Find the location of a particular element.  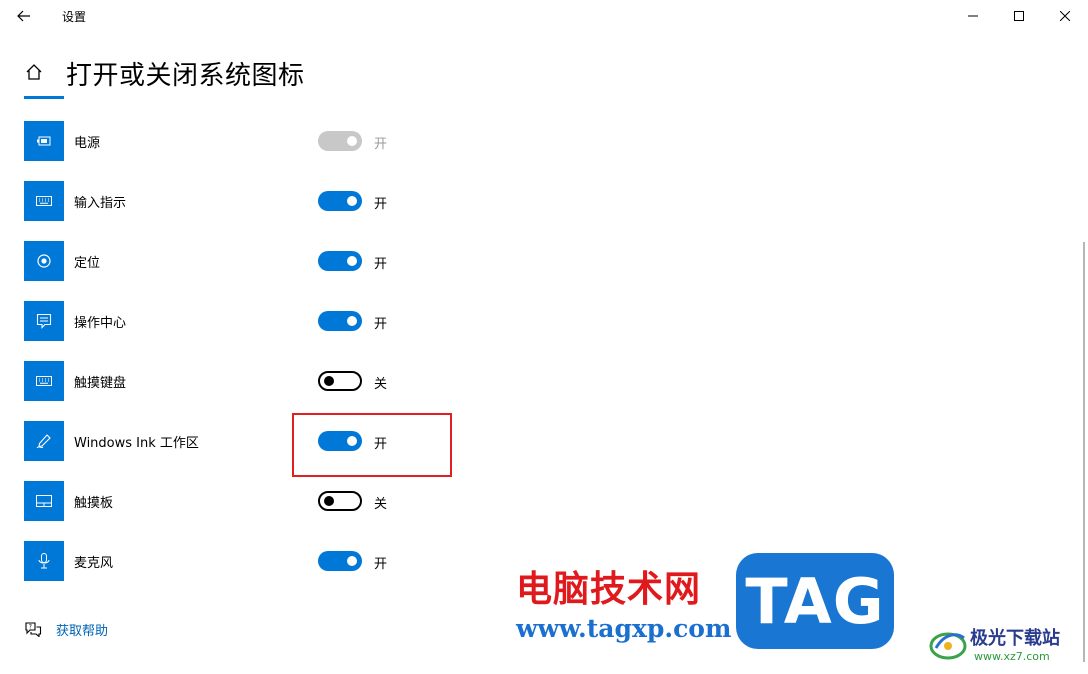

watermark-site-name: 极光下载站 is located at coordinates (1015, 638).